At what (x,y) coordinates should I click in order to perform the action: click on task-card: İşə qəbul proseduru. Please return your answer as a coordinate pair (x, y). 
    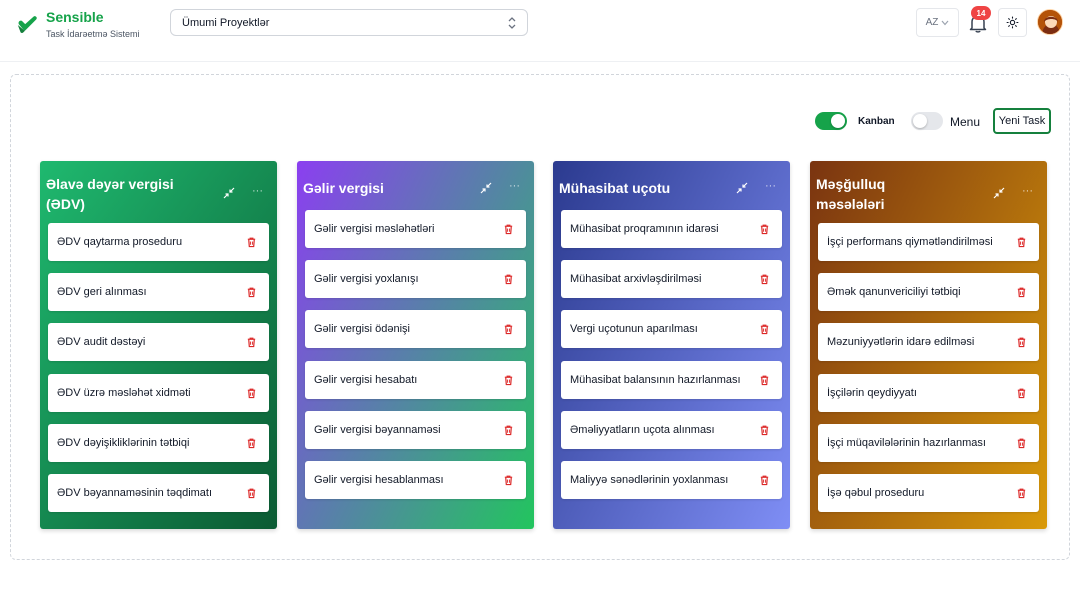
    Looking at the image, I should click on (928, 493).